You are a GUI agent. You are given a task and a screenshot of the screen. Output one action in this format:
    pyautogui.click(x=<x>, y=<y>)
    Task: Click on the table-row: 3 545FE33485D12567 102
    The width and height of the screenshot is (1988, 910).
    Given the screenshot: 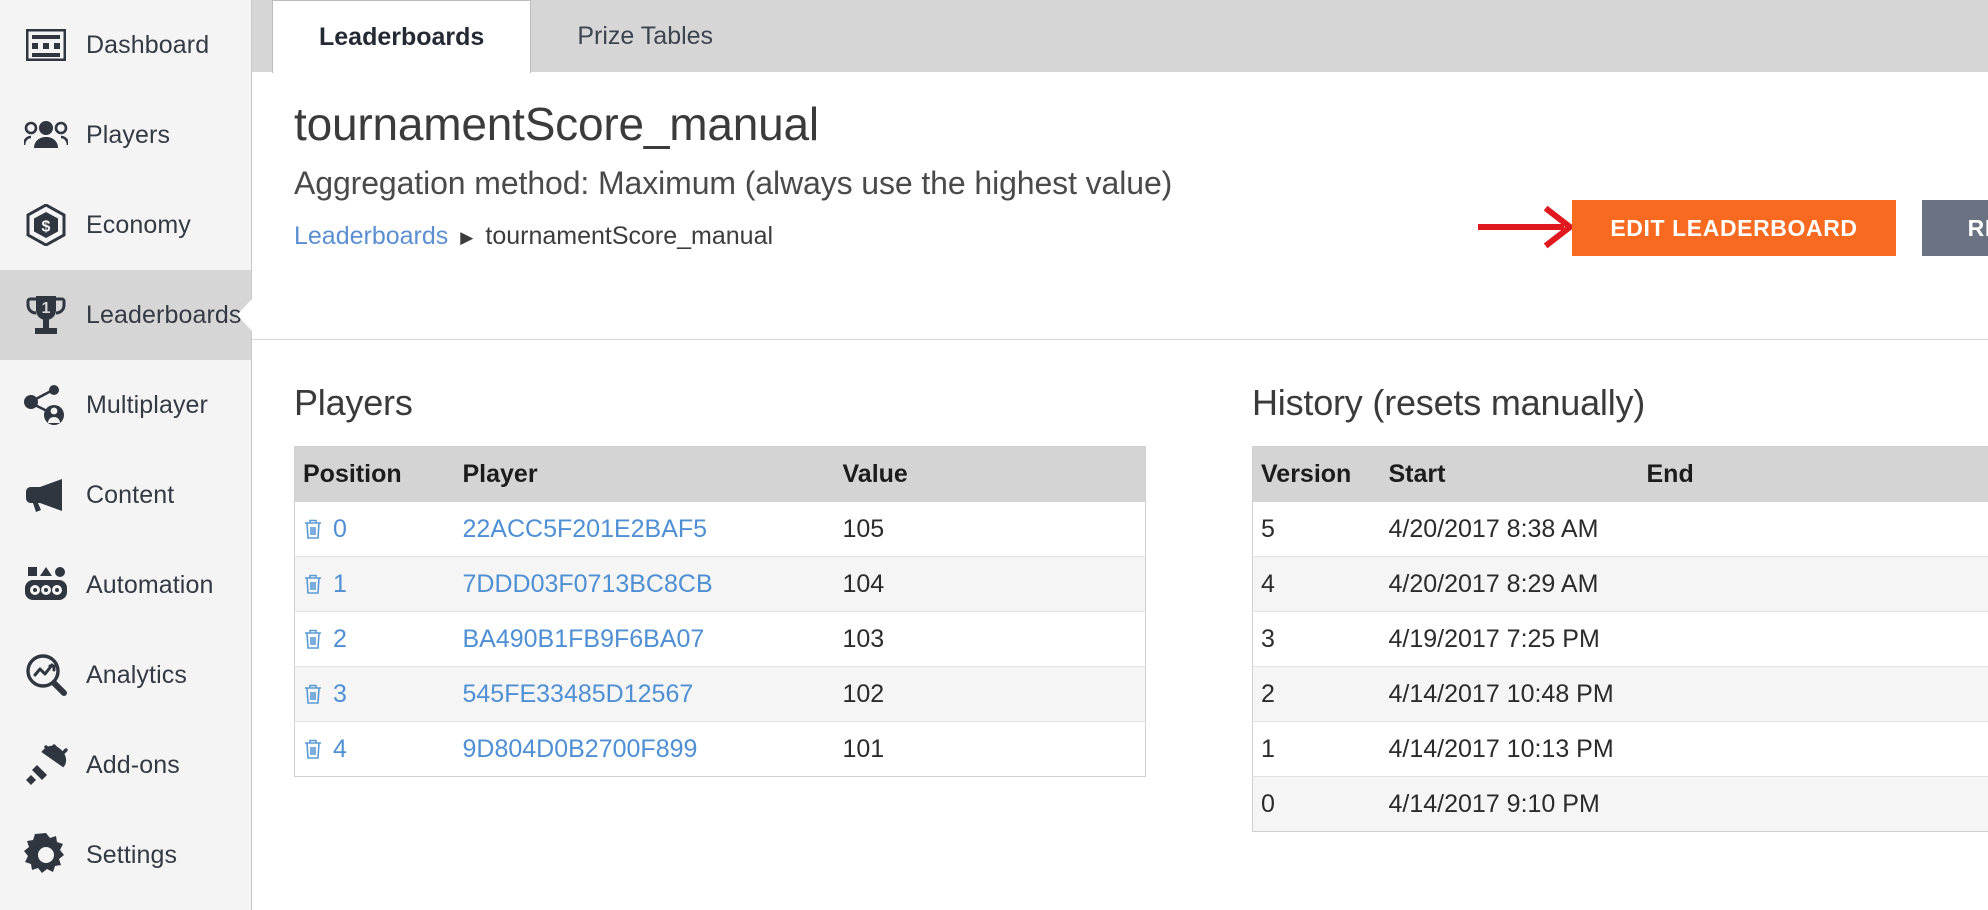 What is the action you would take?
    pyautogui.click(x=720, y=694)
    